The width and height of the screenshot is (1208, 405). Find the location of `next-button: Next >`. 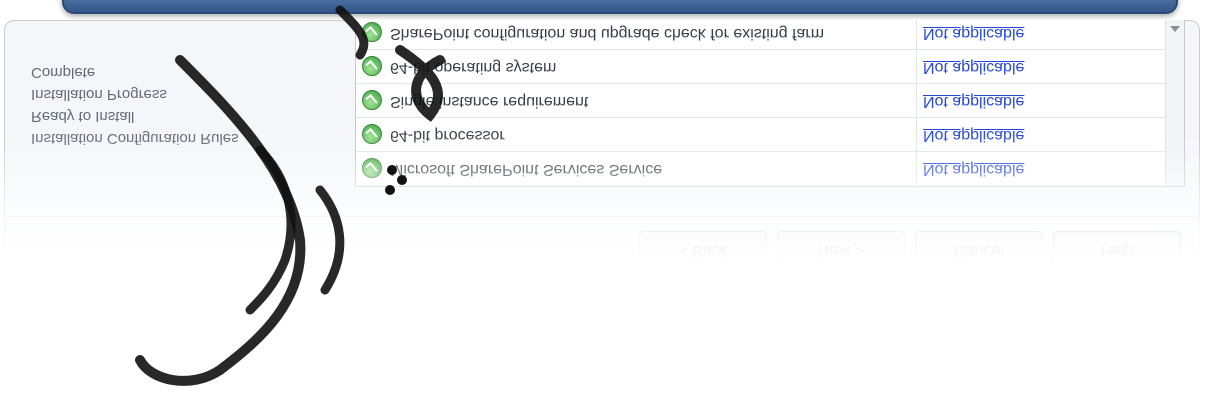

next-button: Next > is located at coordinates (841, 250).